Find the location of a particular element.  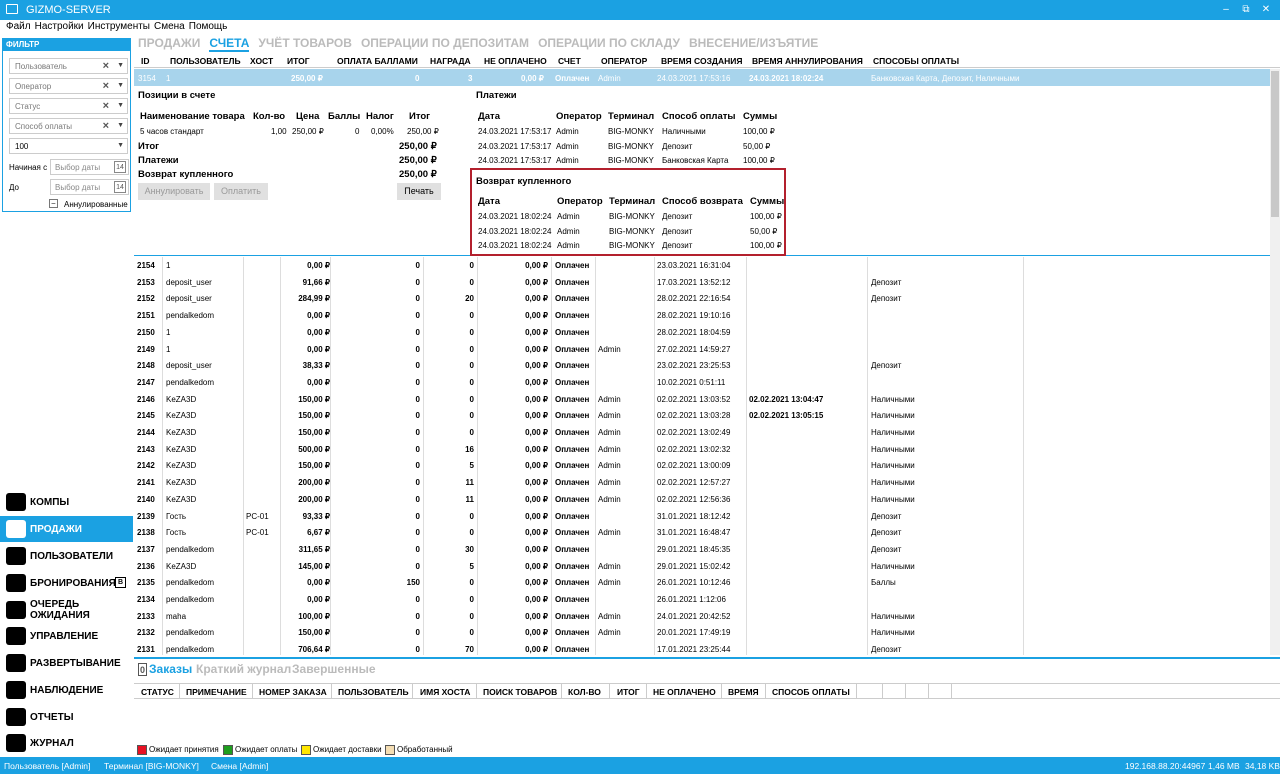

sidebar-item-3: БРОНИРОВАНИЯ B is located at coordinates (66, 583).